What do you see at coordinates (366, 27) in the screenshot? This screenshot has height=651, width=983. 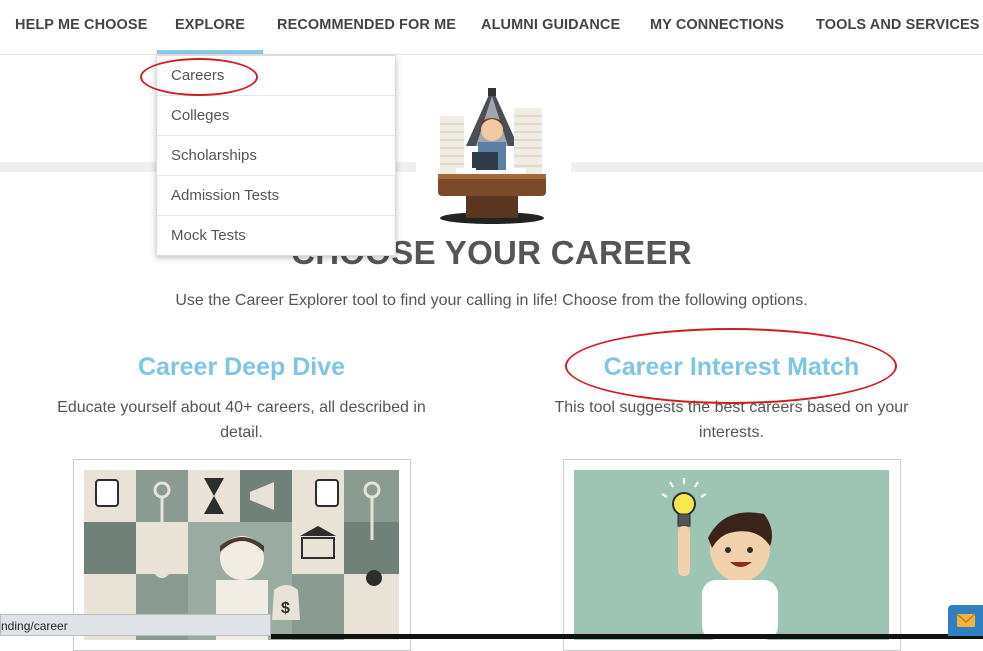 I see `nav-recommended-for-me: RECOMMENDED FOR ME` at bounding box center [366, 27].